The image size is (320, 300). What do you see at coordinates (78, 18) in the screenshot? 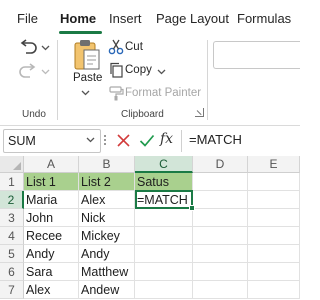
I see `tab-home: Home` at bounding box center [78, 18].